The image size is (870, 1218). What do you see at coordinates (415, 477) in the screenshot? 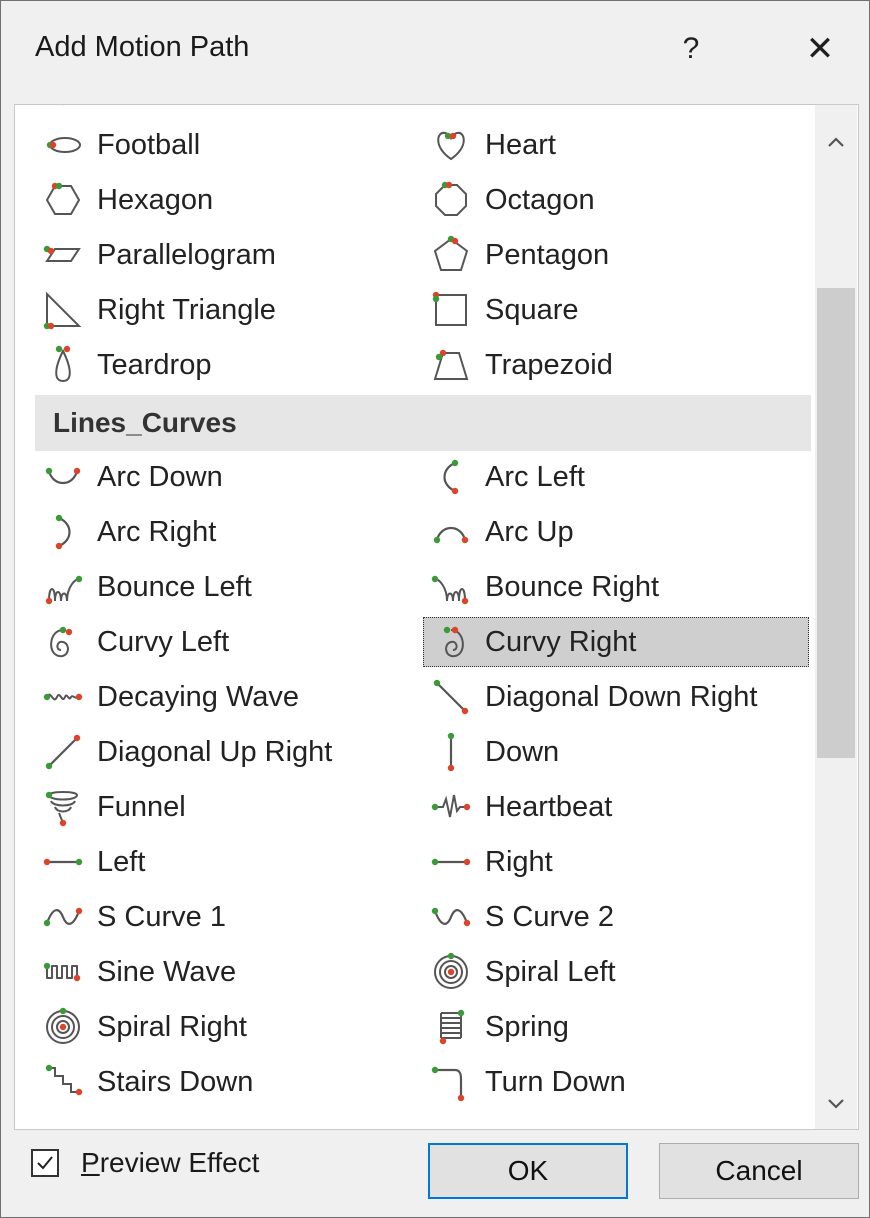
I see `list-row: Arc Down Arc Left` at bounding box center [415, 477].